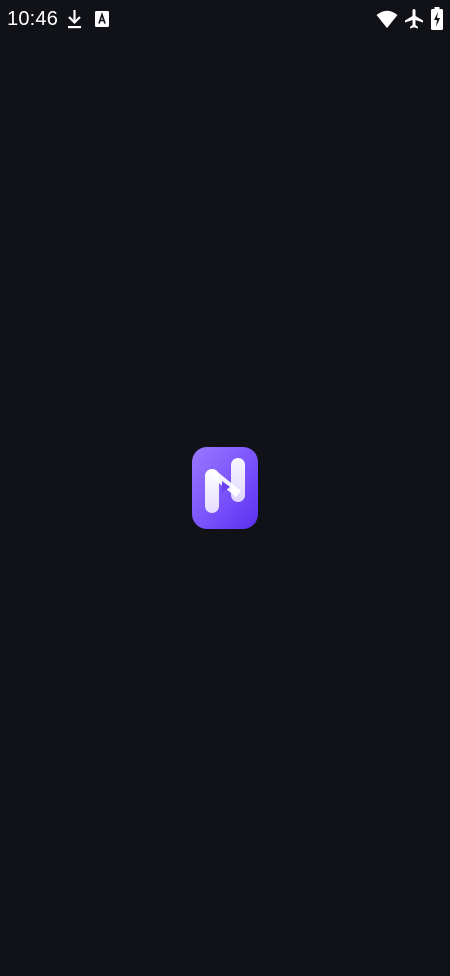 Image resolution: width=450 pixels, height=976 pixels. I want to click on app-logo-icon, so click(225, 488).